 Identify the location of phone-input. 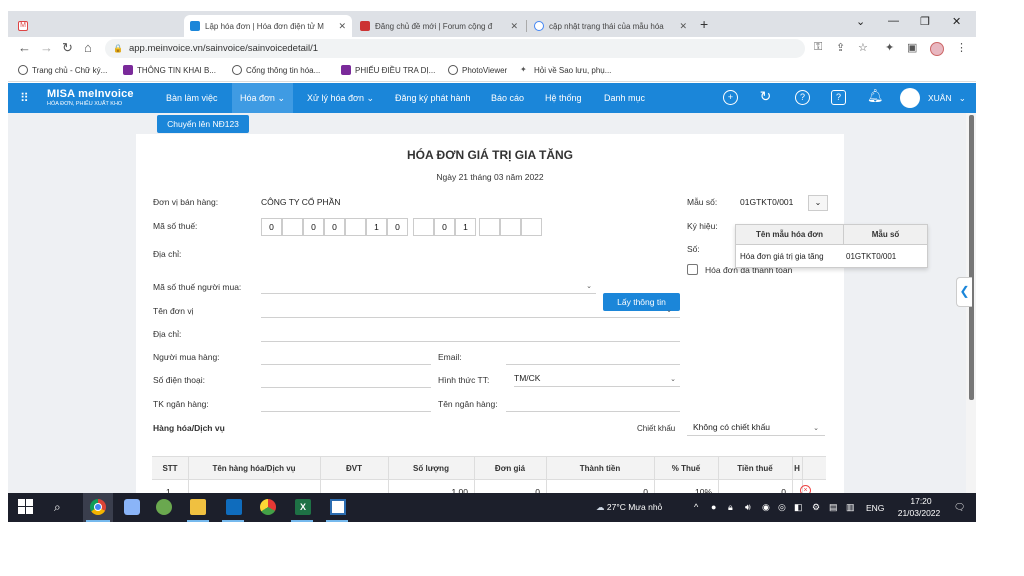
(346, 387).